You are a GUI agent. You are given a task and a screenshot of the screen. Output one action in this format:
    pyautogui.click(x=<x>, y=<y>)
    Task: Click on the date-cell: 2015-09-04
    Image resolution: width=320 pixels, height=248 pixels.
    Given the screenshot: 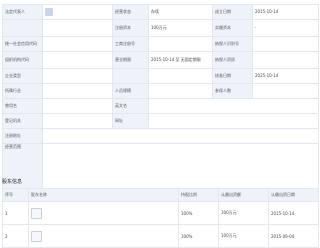 What is the action you would take?
    pyautogui.click(x=293, y=236)
    